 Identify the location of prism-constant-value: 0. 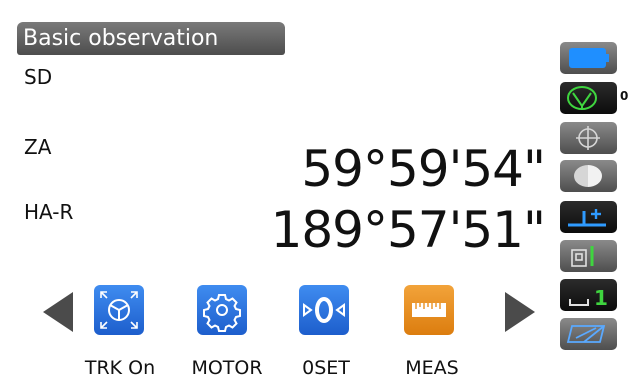
(624, 96).